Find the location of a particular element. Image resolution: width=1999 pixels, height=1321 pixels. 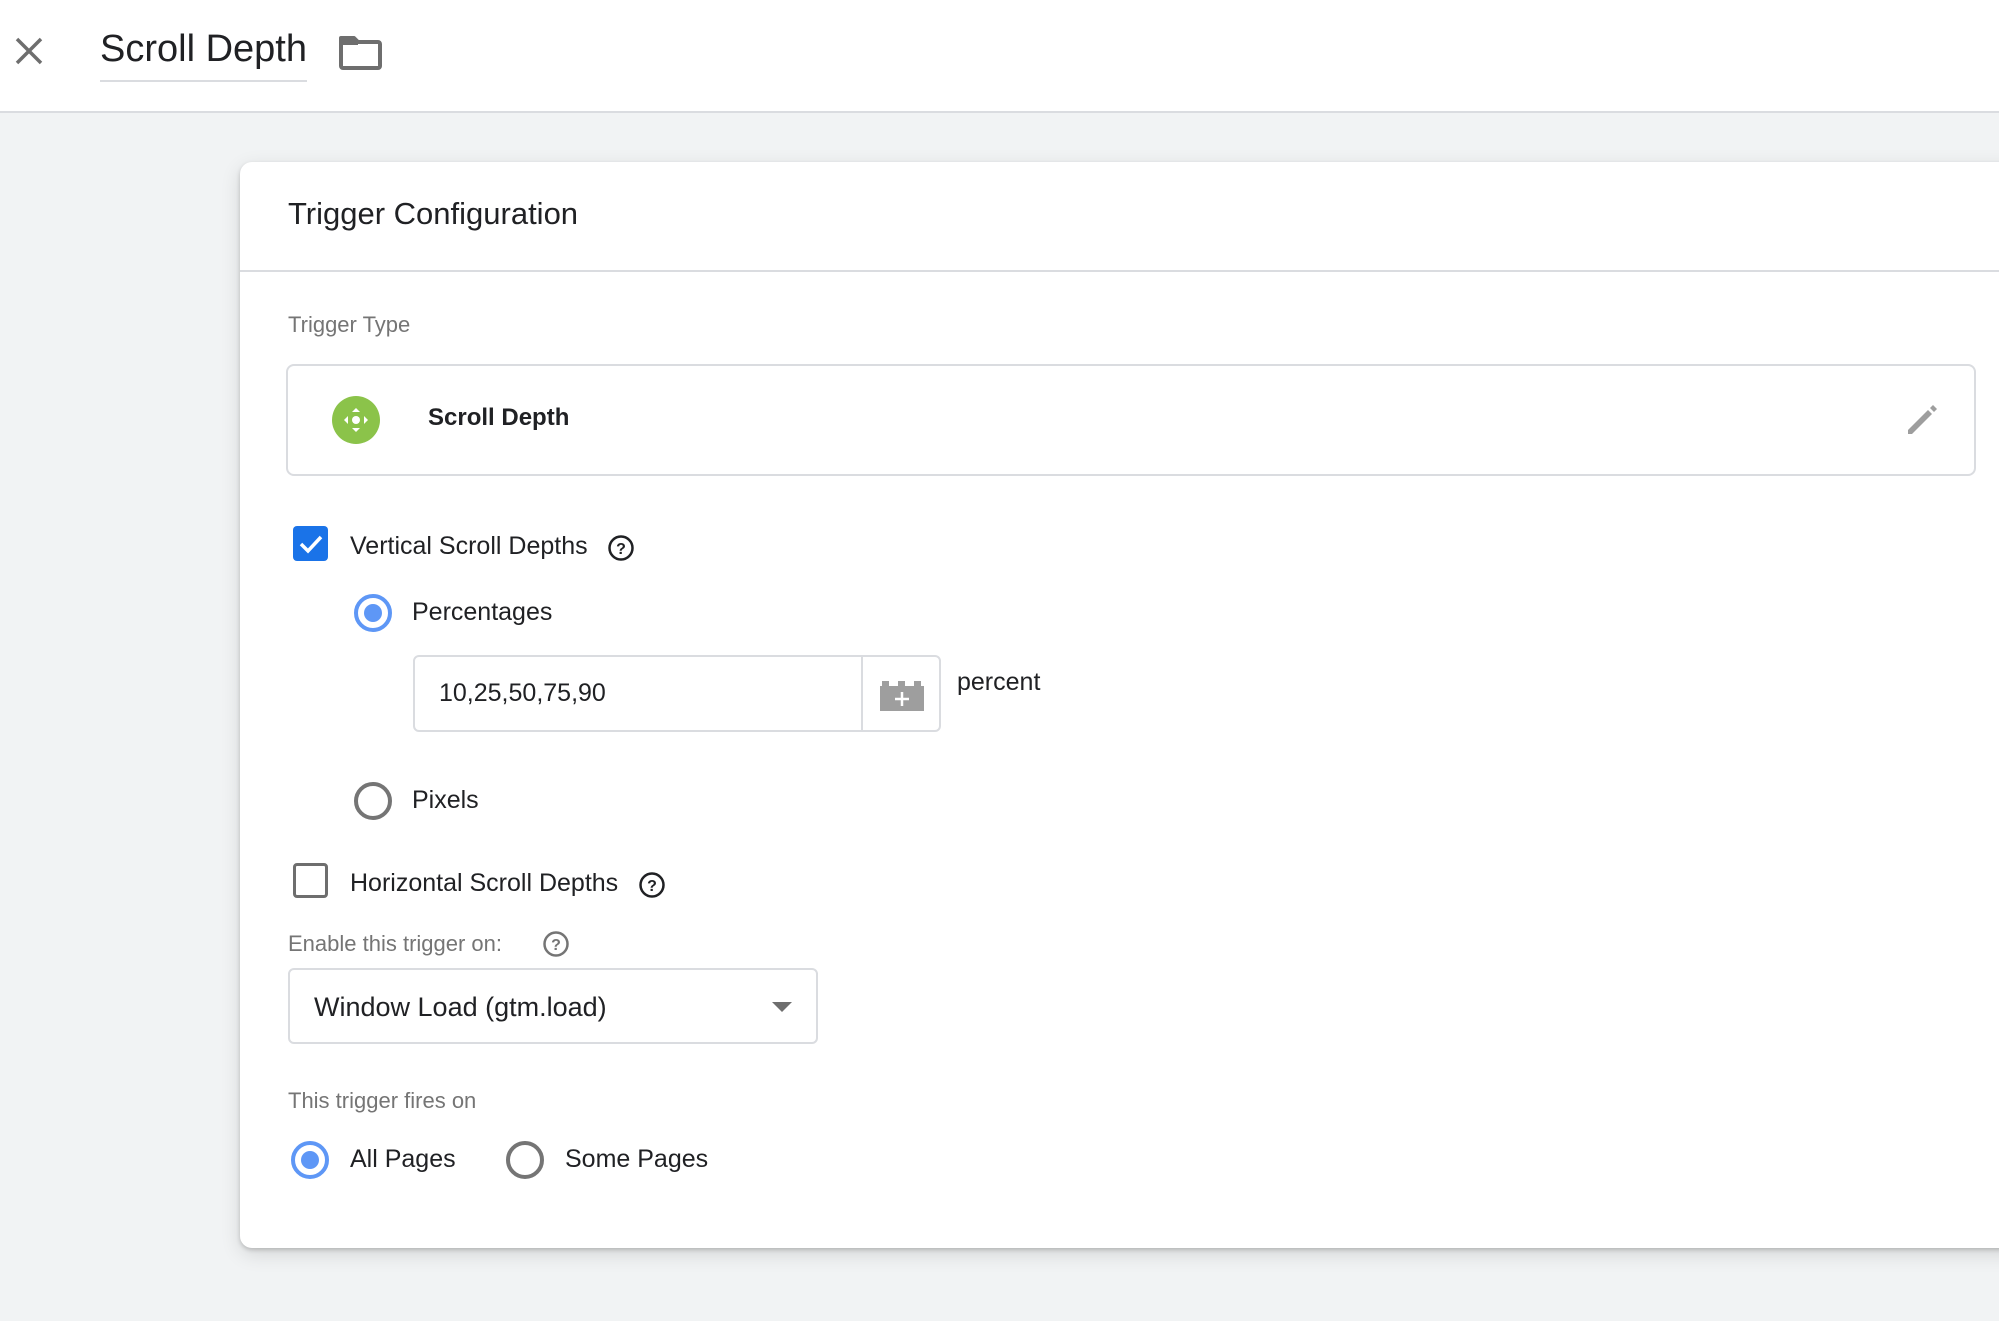

folder-button is located at coordinates (360, 52).